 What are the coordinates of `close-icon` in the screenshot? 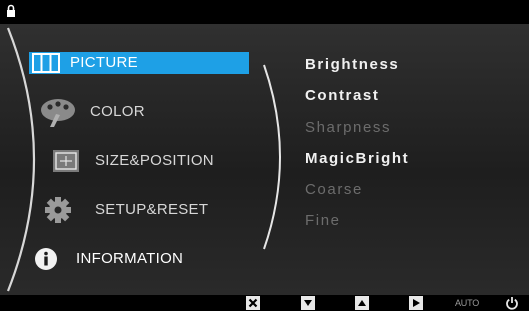 It's located at (253, 303).